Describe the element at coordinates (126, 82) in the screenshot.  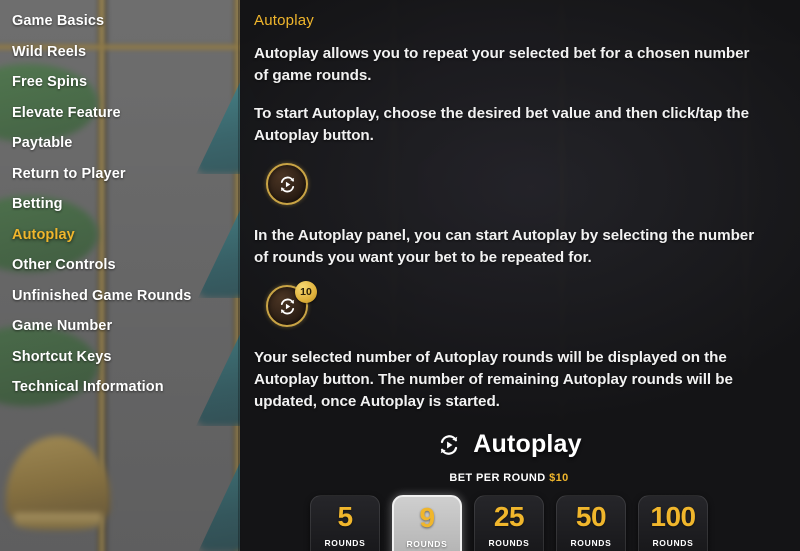
I see `sidebar-item-free-spins: Free Spins` at that location.